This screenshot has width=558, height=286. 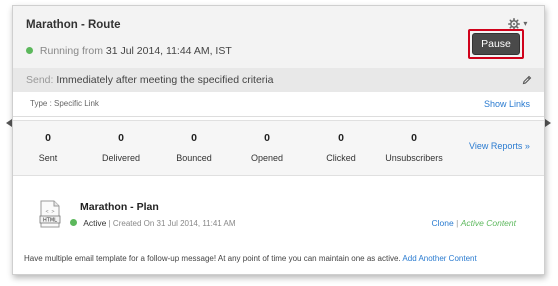 I want to click on html-file-icon: < > HTML, so click(x=50, y=214).